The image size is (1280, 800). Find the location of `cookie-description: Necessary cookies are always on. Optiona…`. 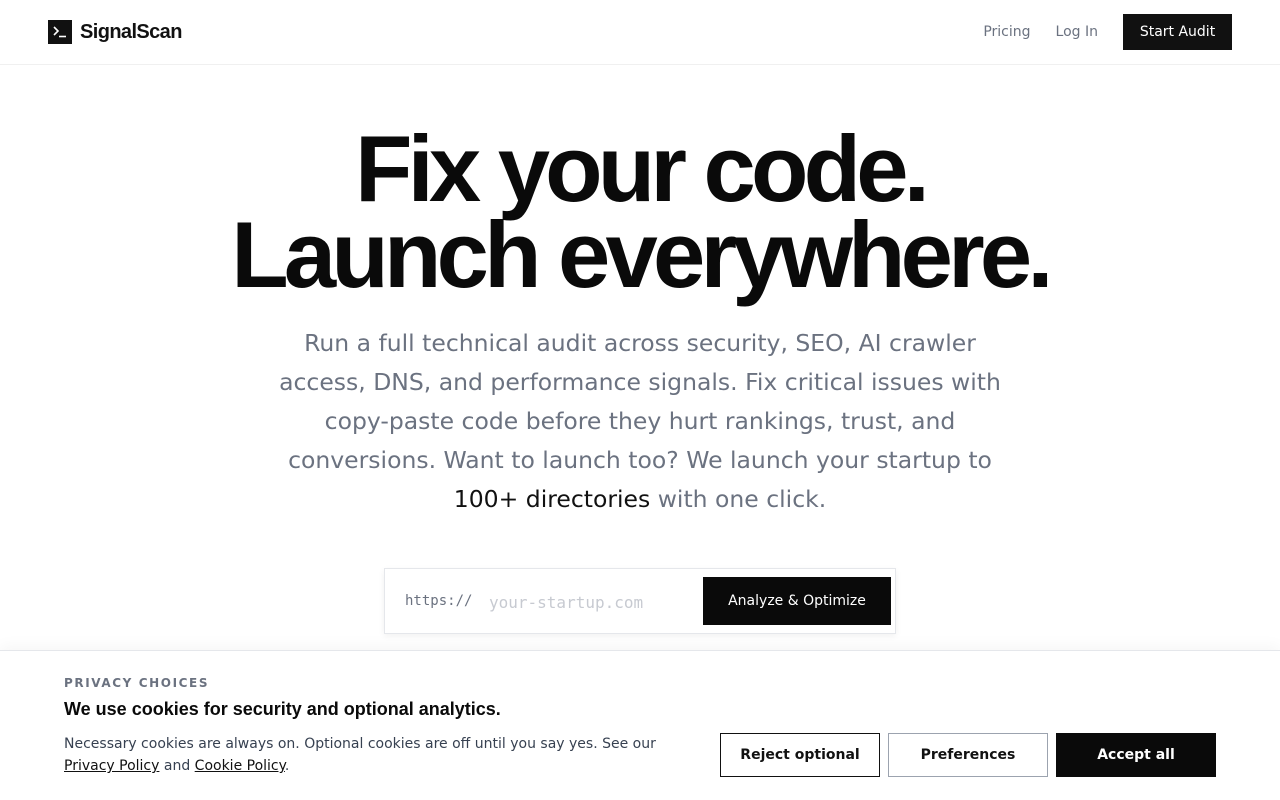

cookie-description: Necessary cookies are always on. Optiona… is located at coordinates (374, 755).